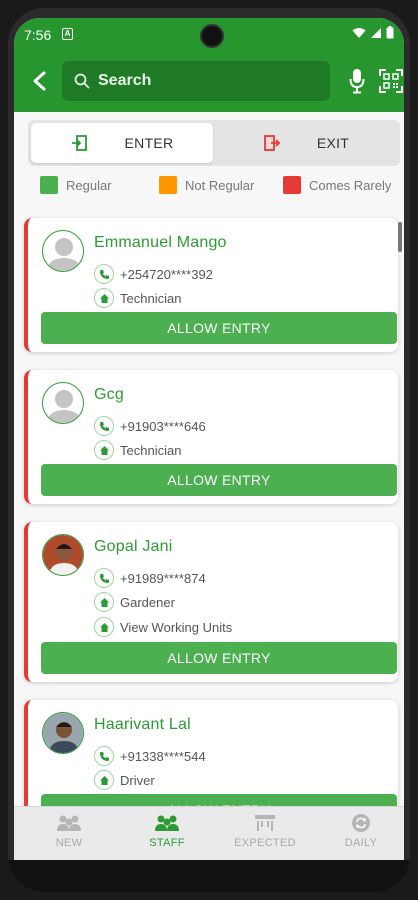 This screenshot has width=418, height=900. What do you see at coordinates (79, 143) in the screenshot?
I see `enter-door-icon` at bounding box center [79, 143].